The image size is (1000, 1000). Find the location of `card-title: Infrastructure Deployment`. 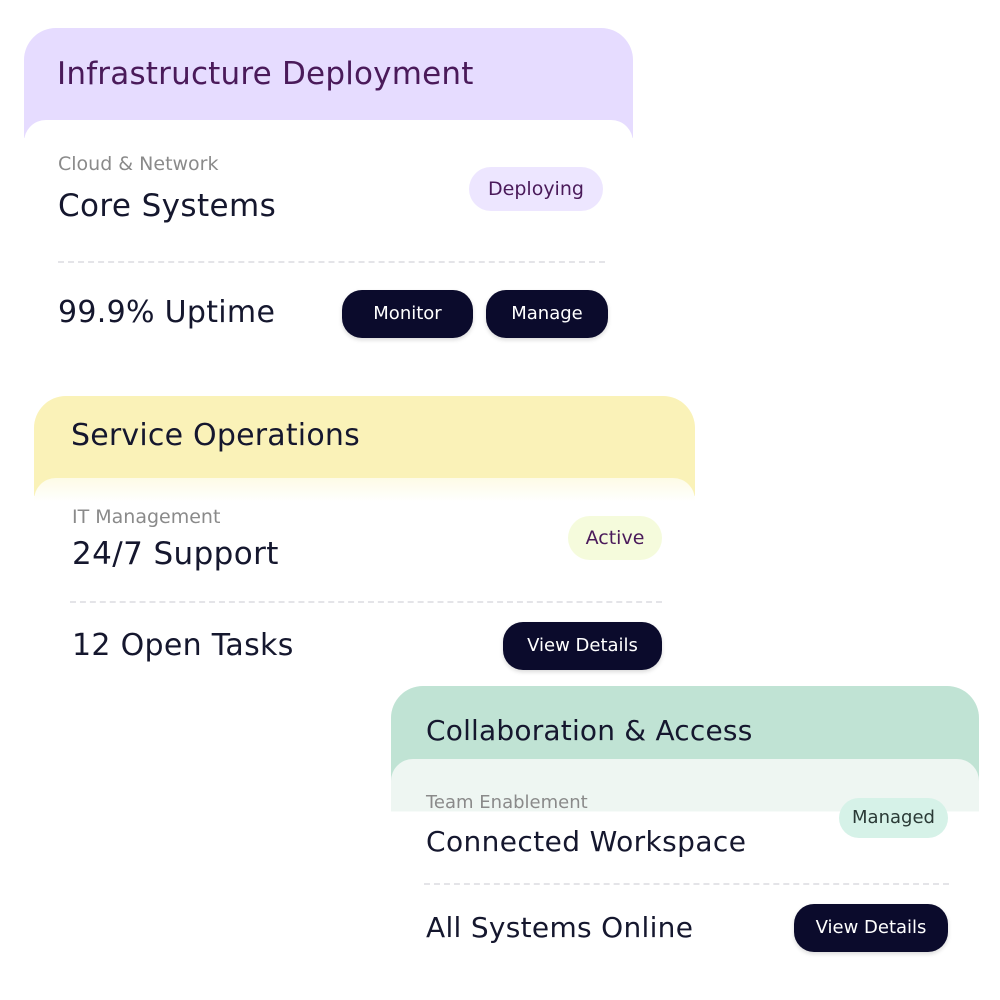

card-title: Infrastructure Deployment is located at coordinates (265, 74).